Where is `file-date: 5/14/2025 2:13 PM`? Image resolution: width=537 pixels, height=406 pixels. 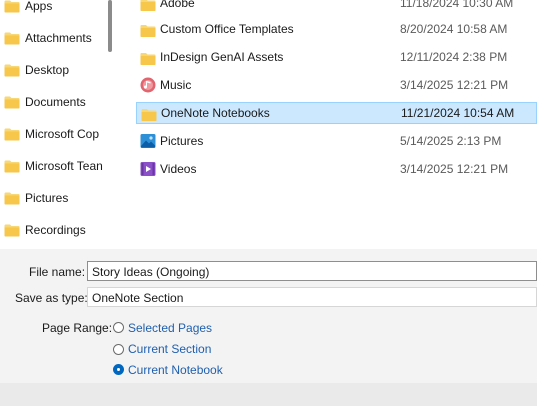
file-date: 5/14/2025 2:13 PM is located at coordinates (451, 141).